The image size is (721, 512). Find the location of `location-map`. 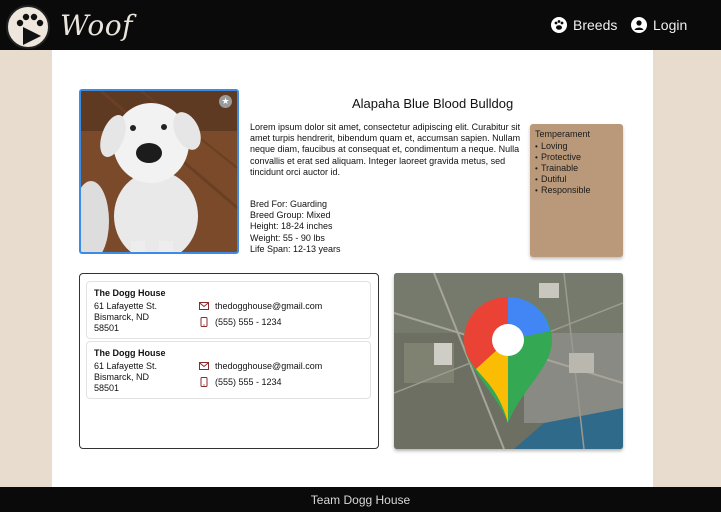

location-map is located at coordinates (508, 361).